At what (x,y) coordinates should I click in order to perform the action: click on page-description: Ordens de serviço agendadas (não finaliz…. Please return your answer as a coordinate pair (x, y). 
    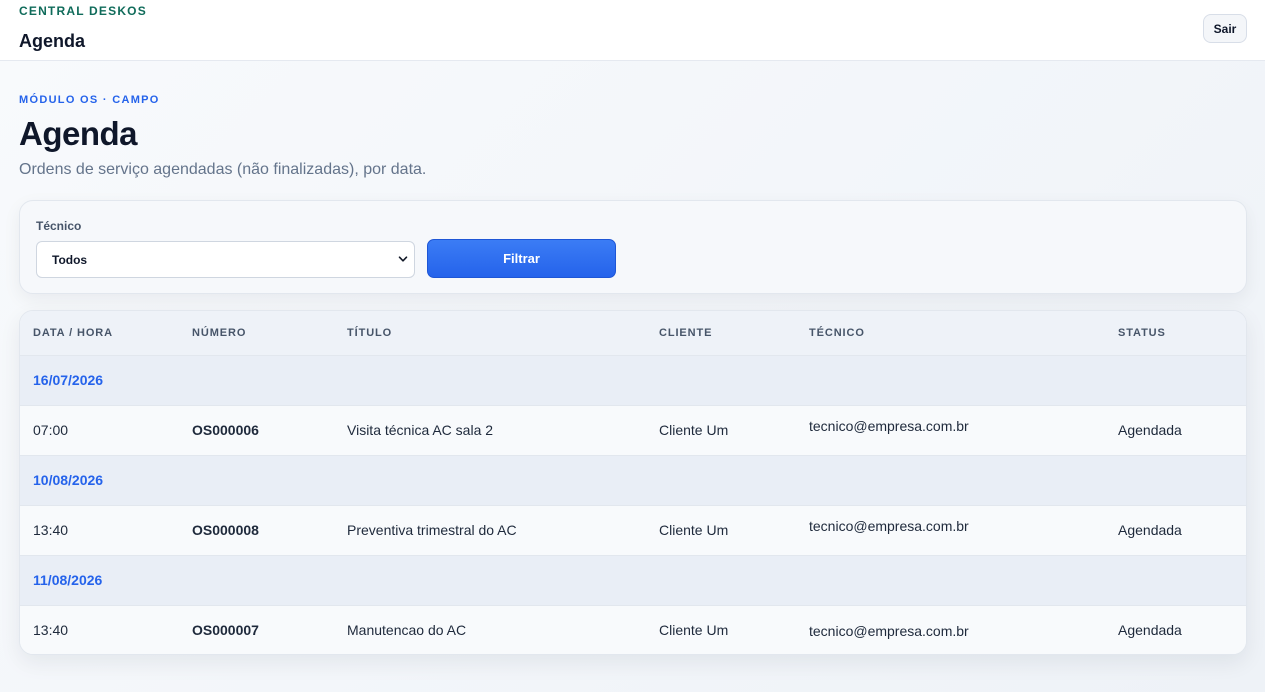
    Looking at the image, I should click on (223, 169).